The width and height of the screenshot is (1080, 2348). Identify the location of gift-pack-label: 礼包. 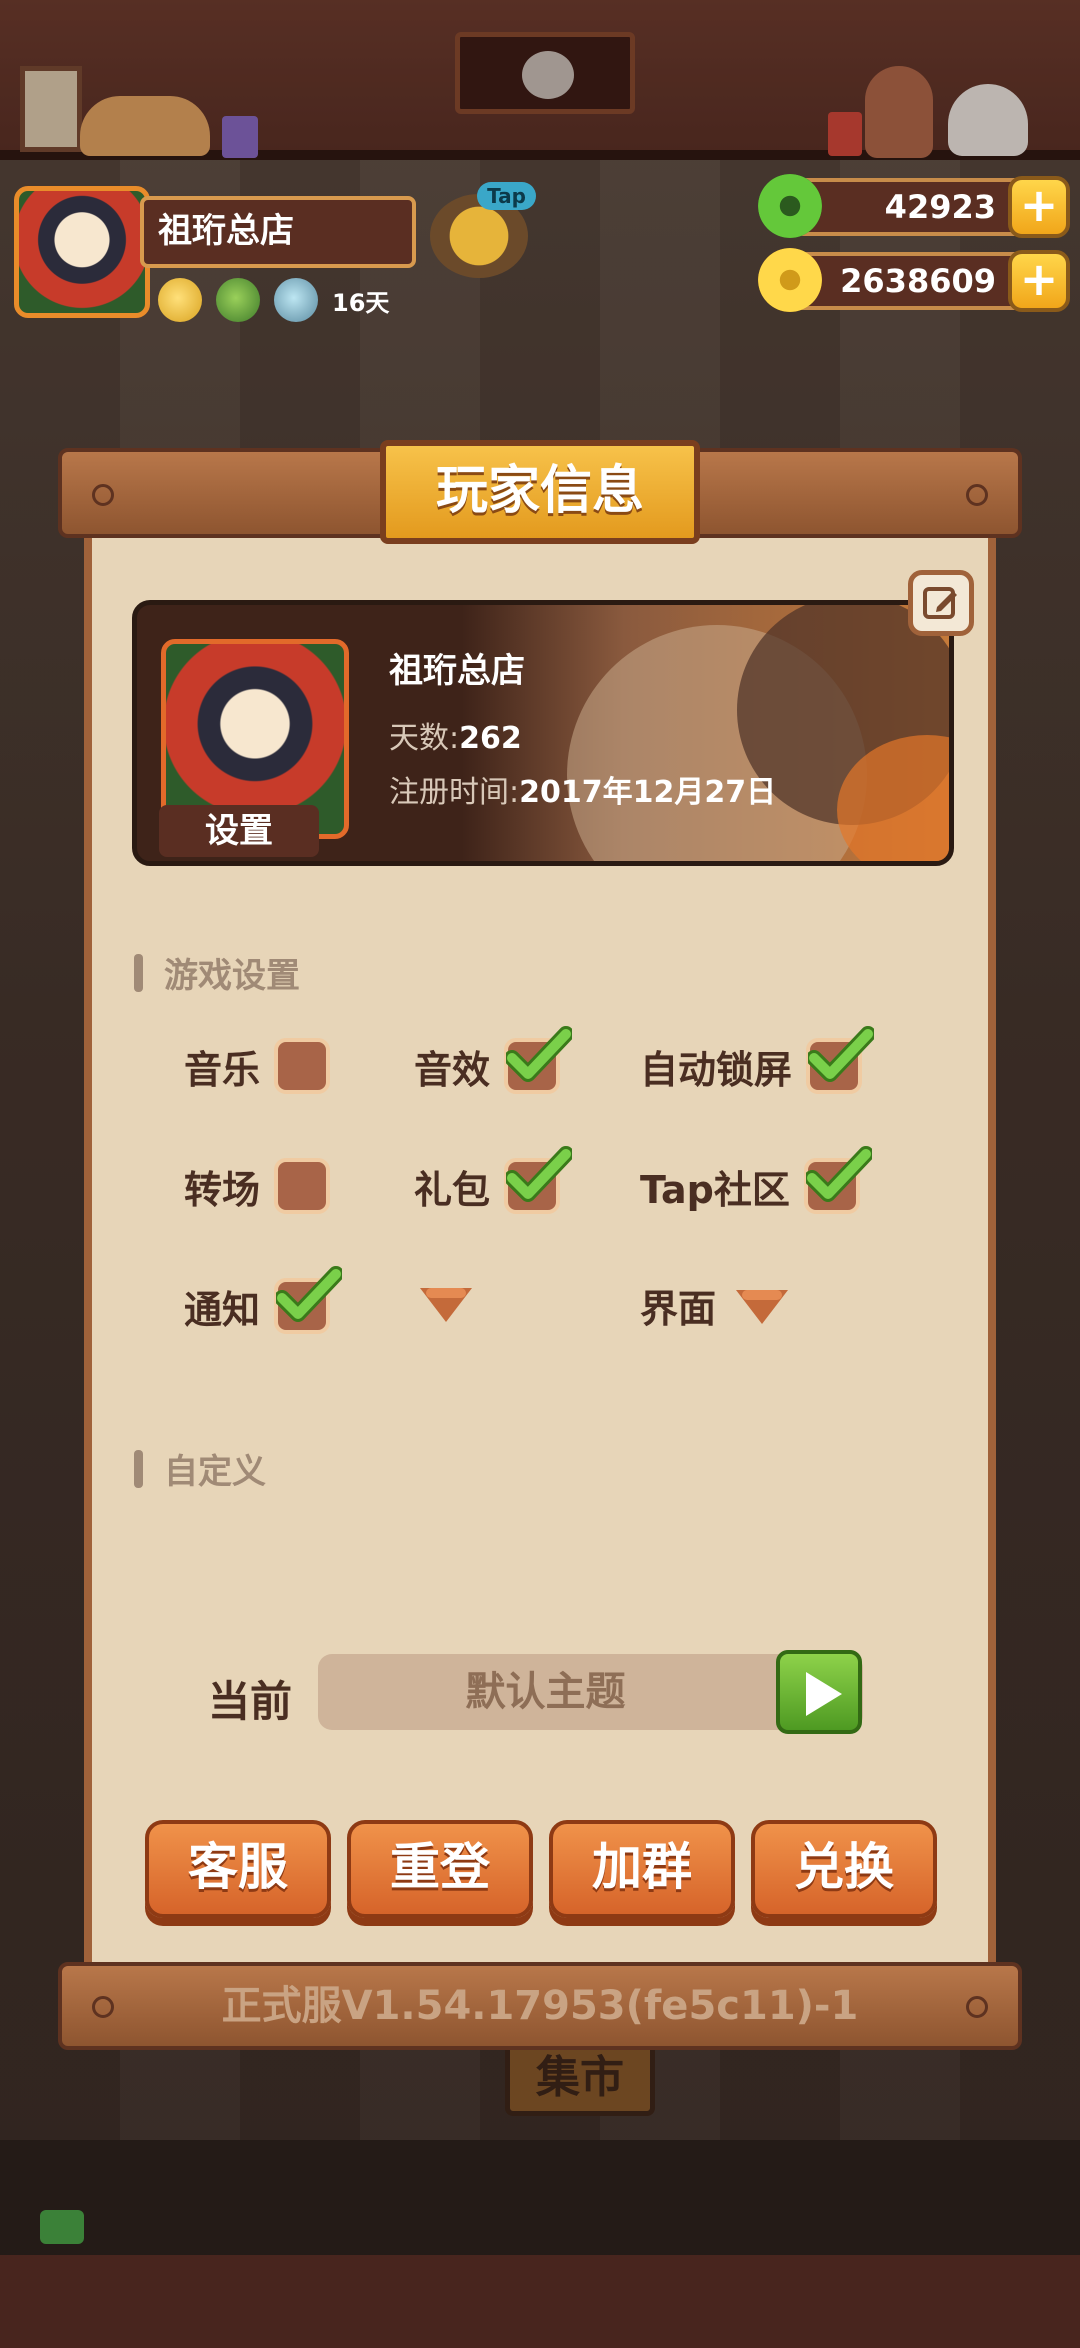
(452, 1189).